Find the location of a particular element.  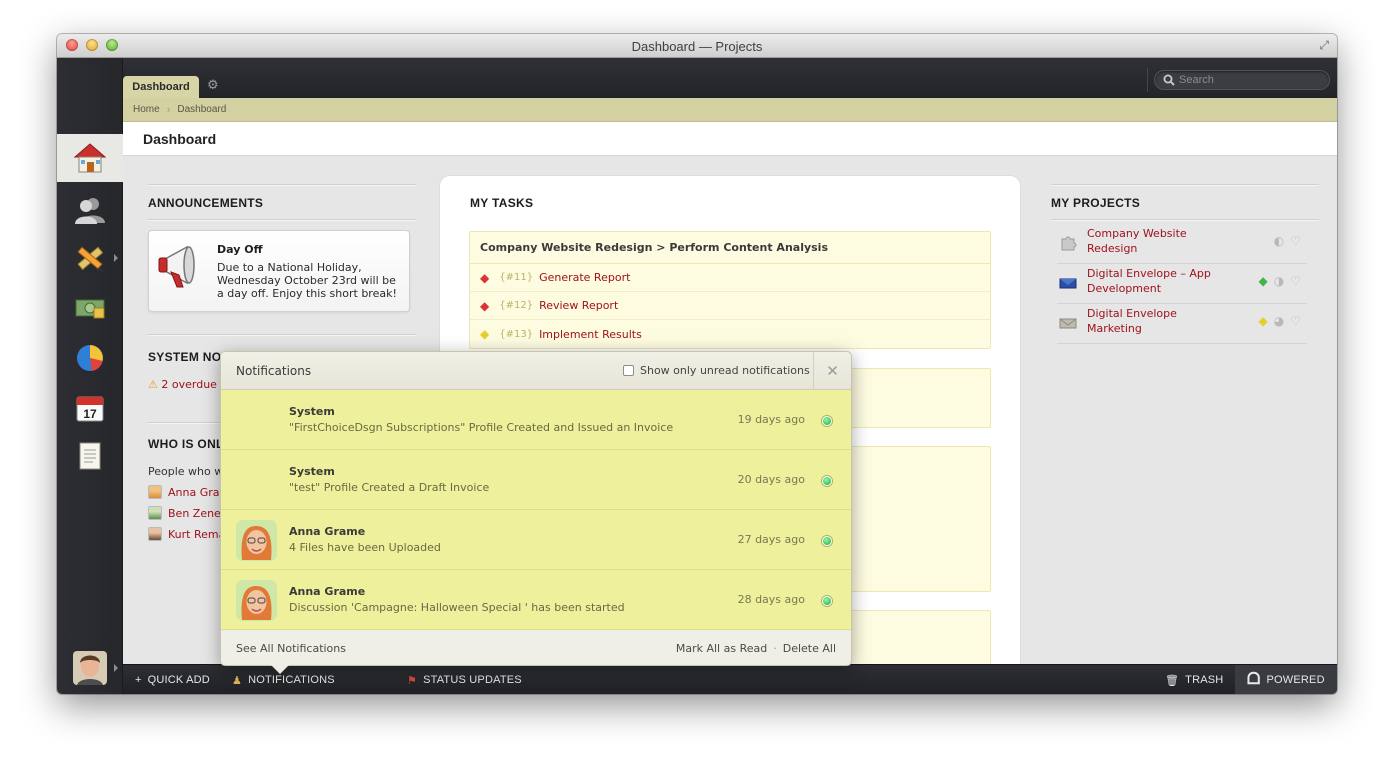

sidebar-item-calendar: 17 is located at coordinates (90, 408).